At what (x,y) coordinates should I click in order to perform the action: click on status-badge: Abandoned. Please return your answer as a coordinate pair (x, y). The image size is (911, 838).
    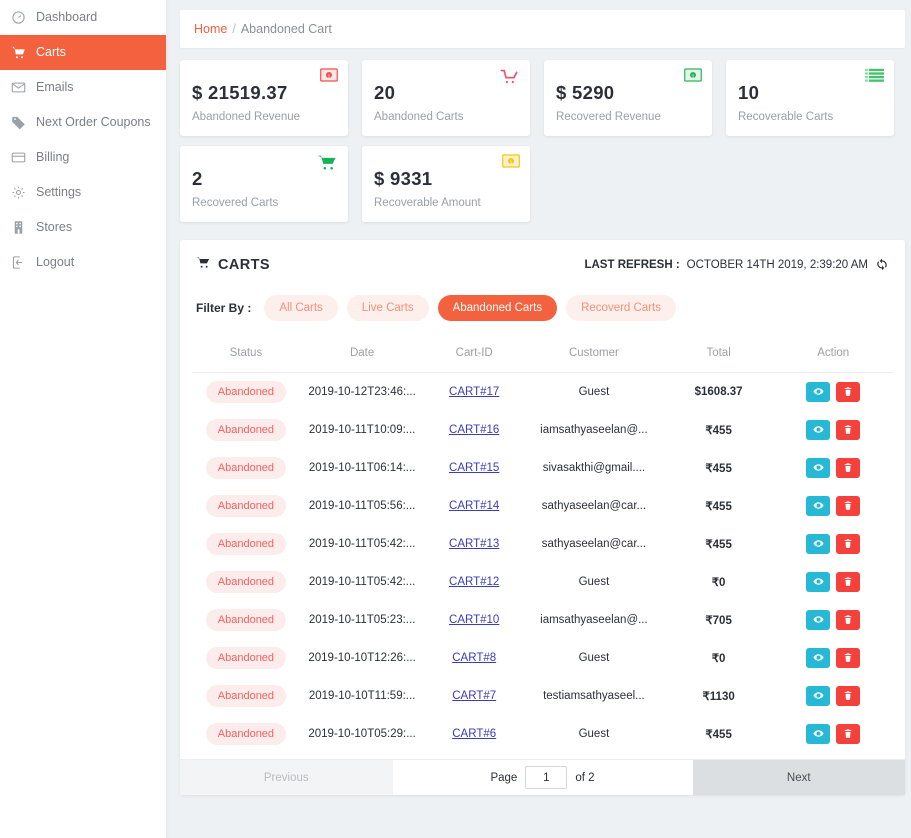
    Looking at the image, I should click on (246, 658).